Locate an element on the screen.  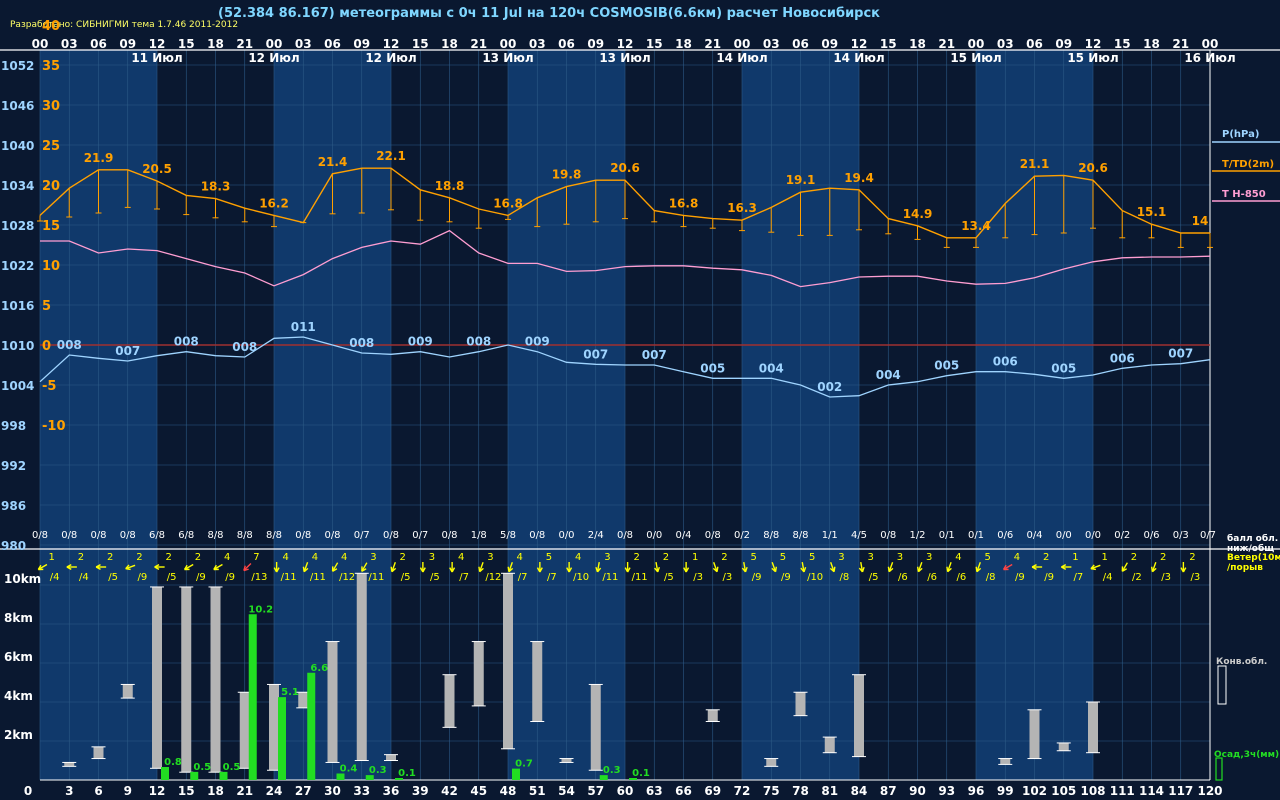
pressure-tick-label: 1016 is located at coordinates (17, 306).